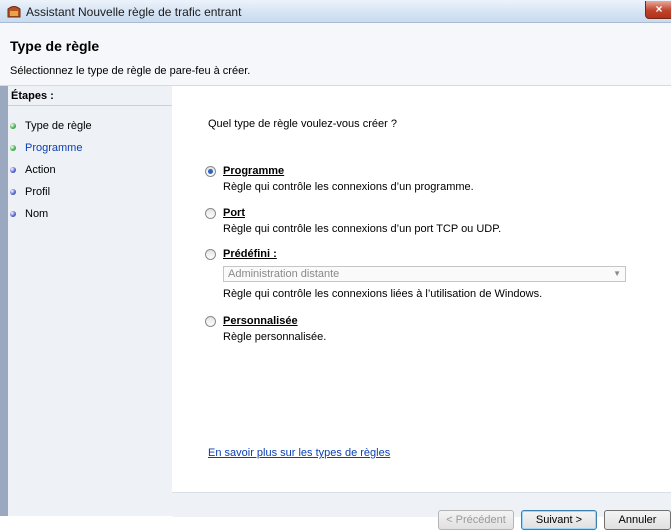 The height and width of the screenshot is (530, 671). I want to click on back-button: < Précédent, so click(476, 520).